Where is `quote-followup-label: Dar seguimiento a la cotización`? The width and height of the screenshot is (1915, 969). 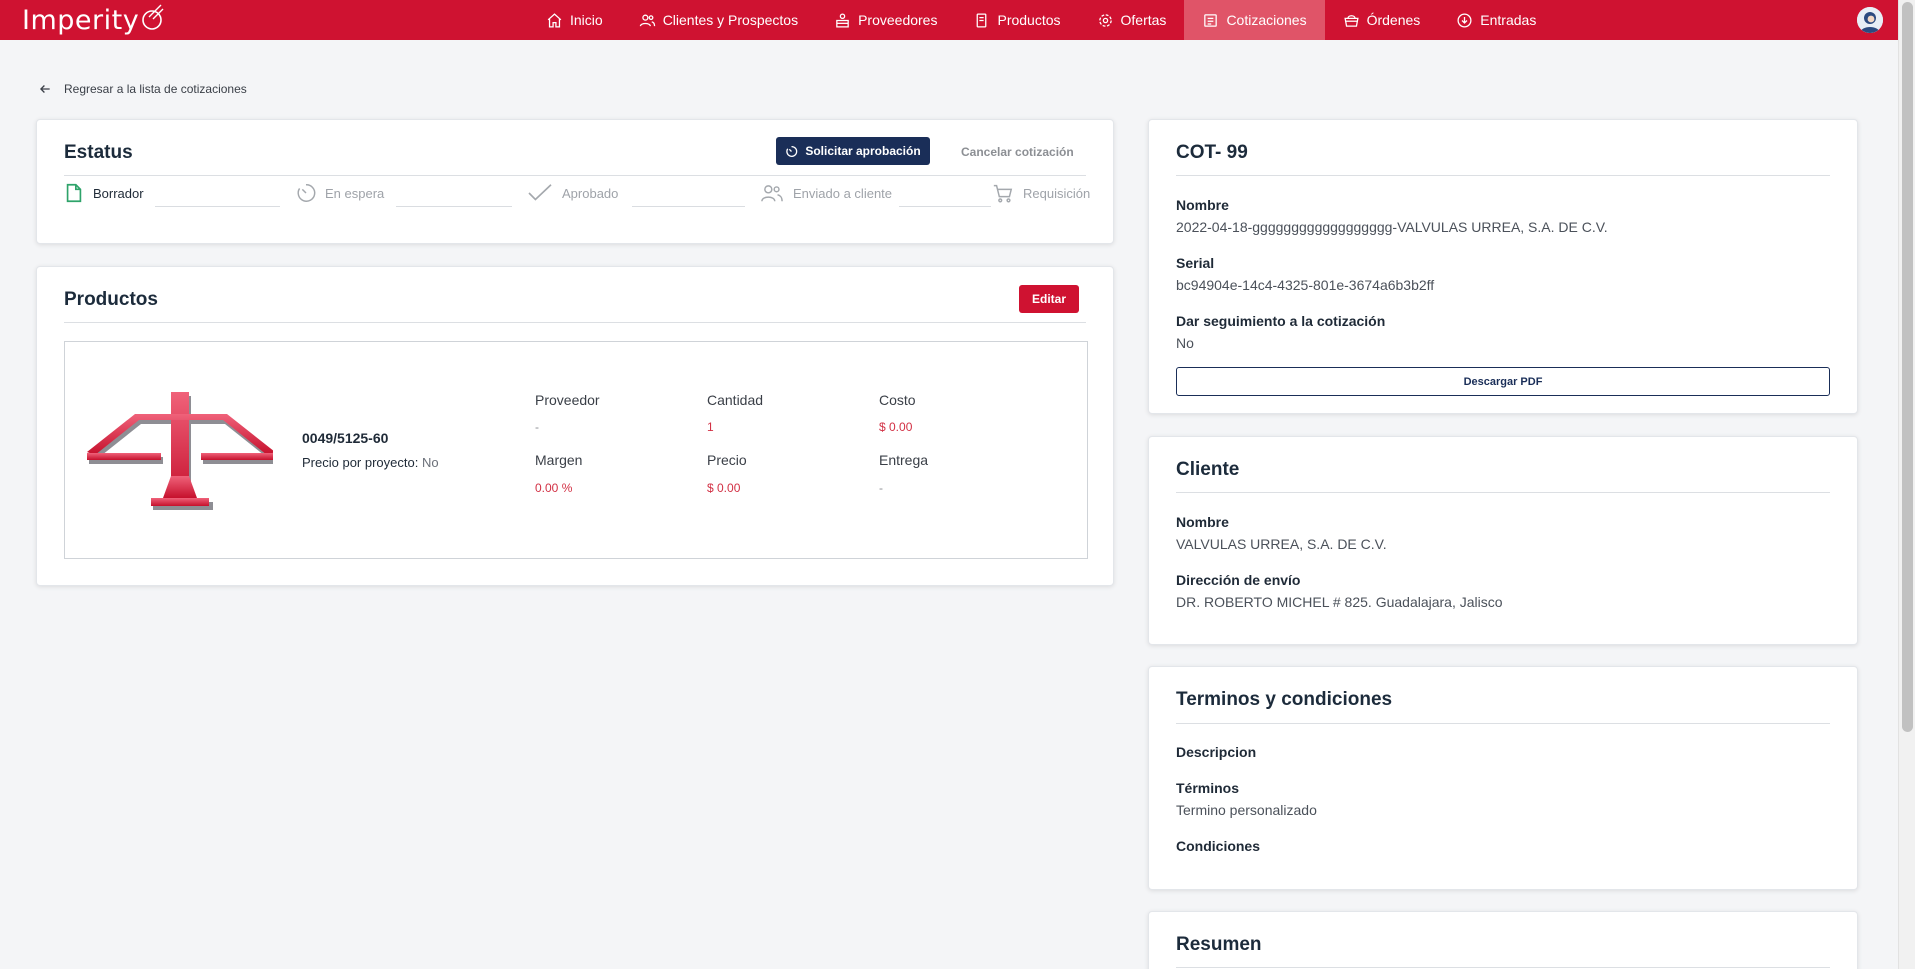
quote-followup-label: Dar seguimiento a la cotización is located at coordinates (1281, 321).